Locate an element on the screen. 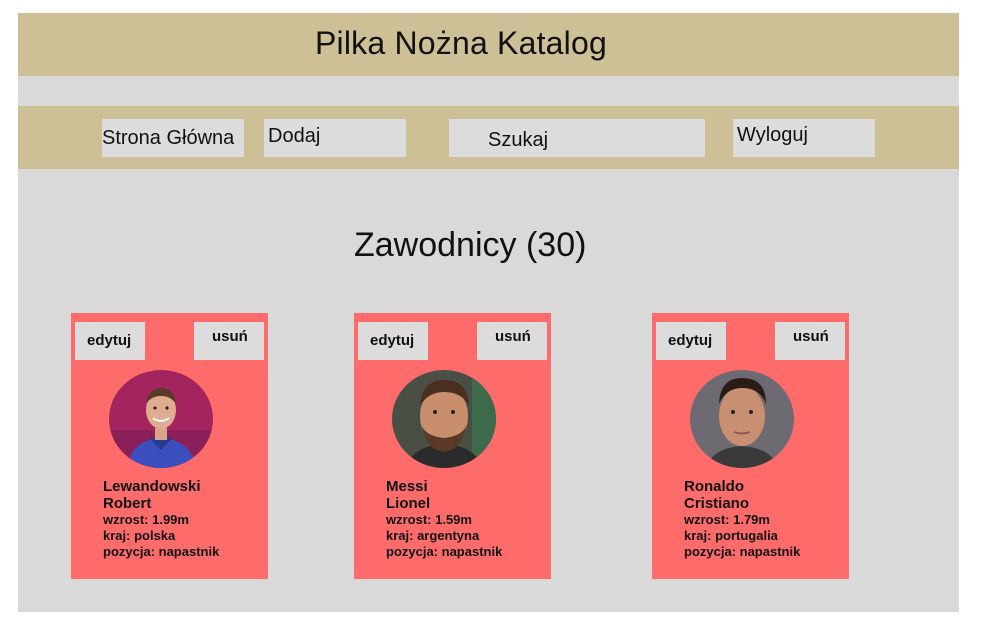 This screenshot has height=624, width=985. player-firstname: Lionel is located at coordinates (408, 503).